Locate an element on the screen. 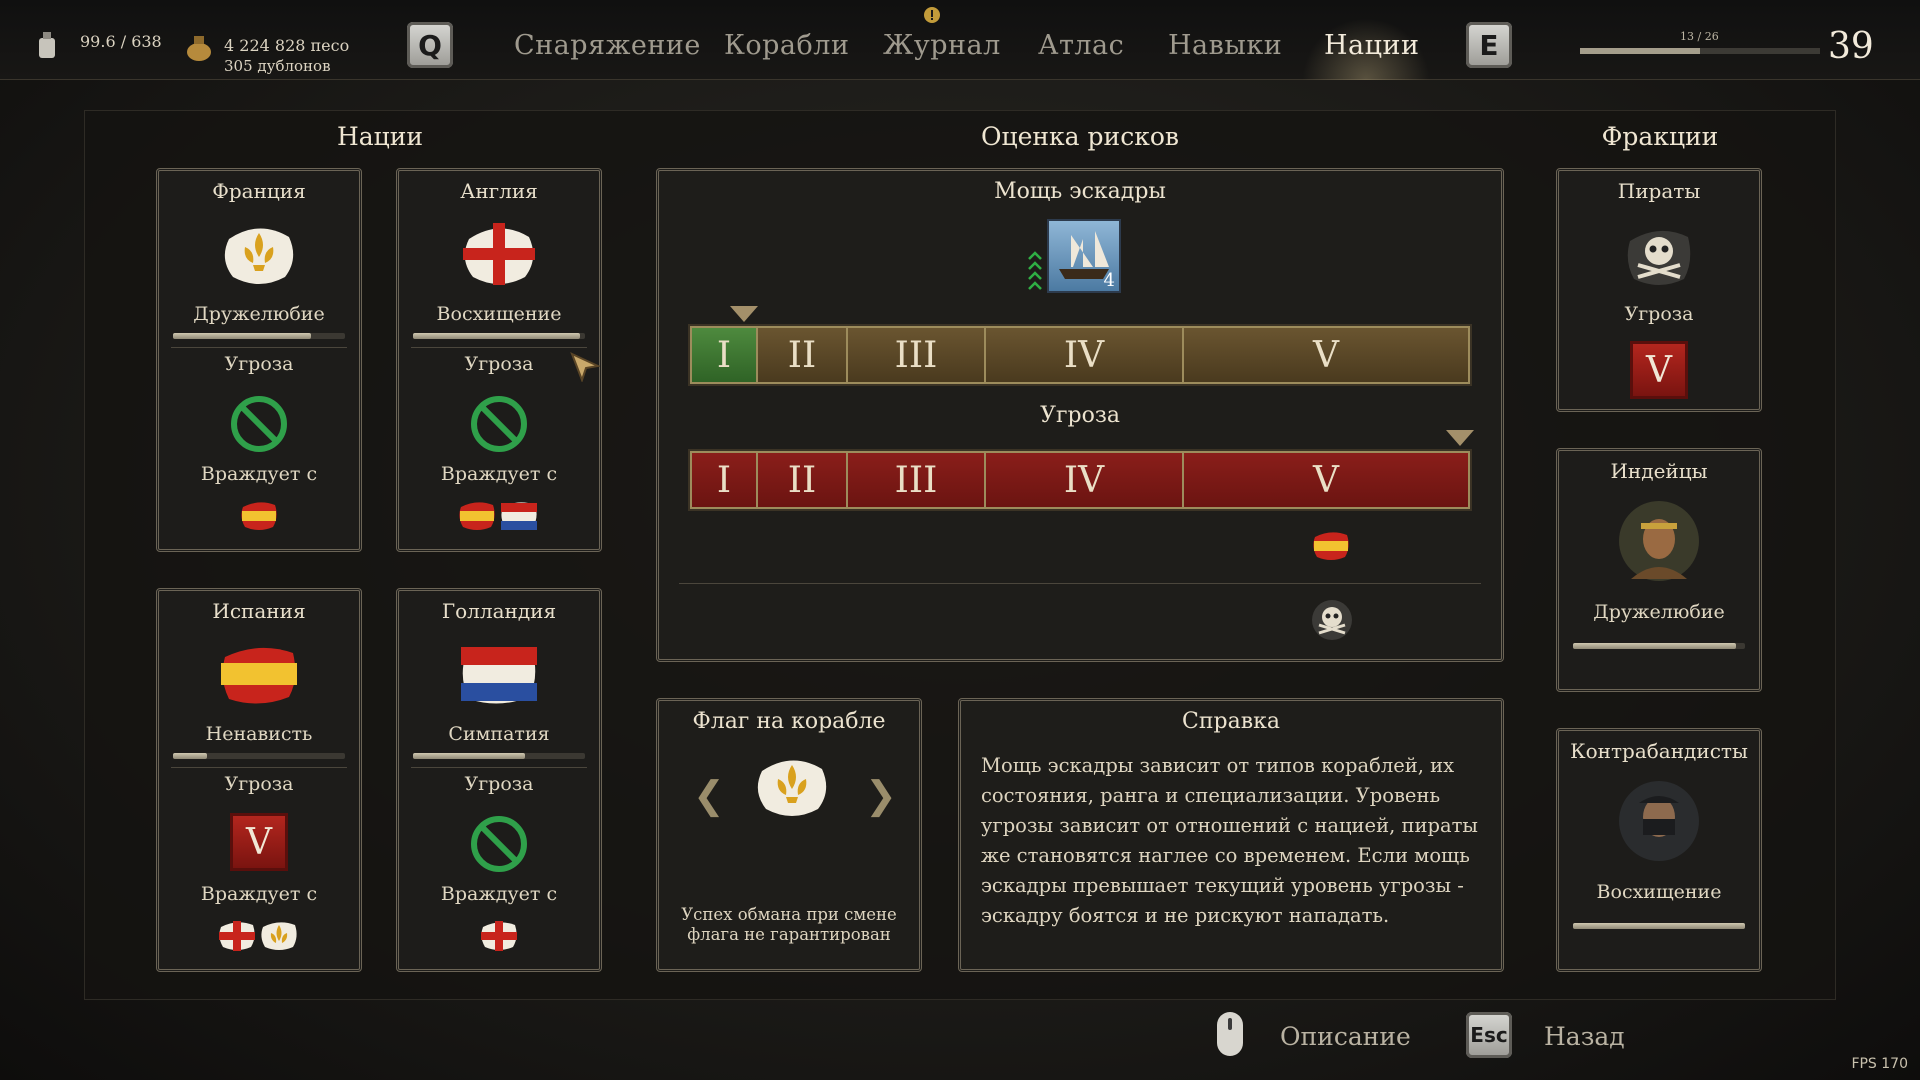 The image size is (1920, 1080). tab-nations: Нации is located at coordinates (1372, 45).